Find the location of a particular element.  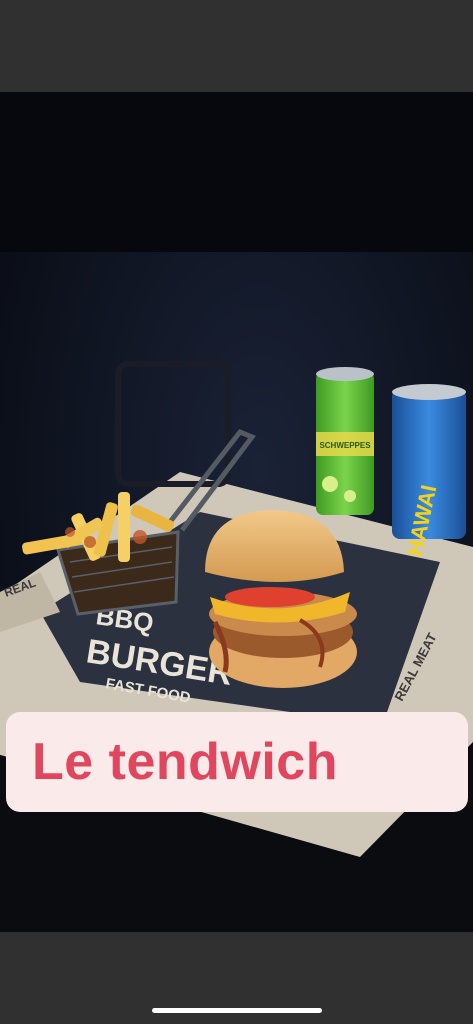

home-indicator is located at coordinates (237, 1010).